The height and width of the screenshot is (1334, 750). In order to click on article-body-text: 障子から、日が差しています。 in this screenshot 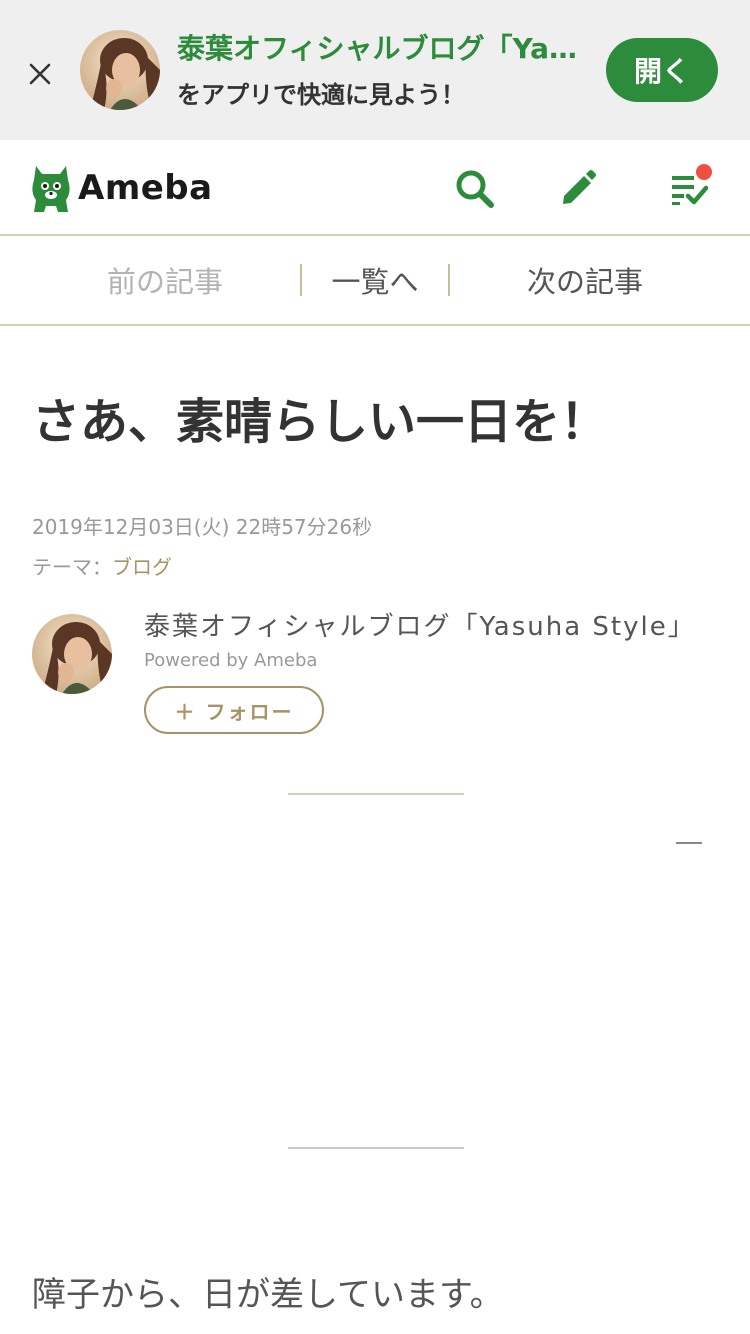, I will do `click(268, 1295)`.